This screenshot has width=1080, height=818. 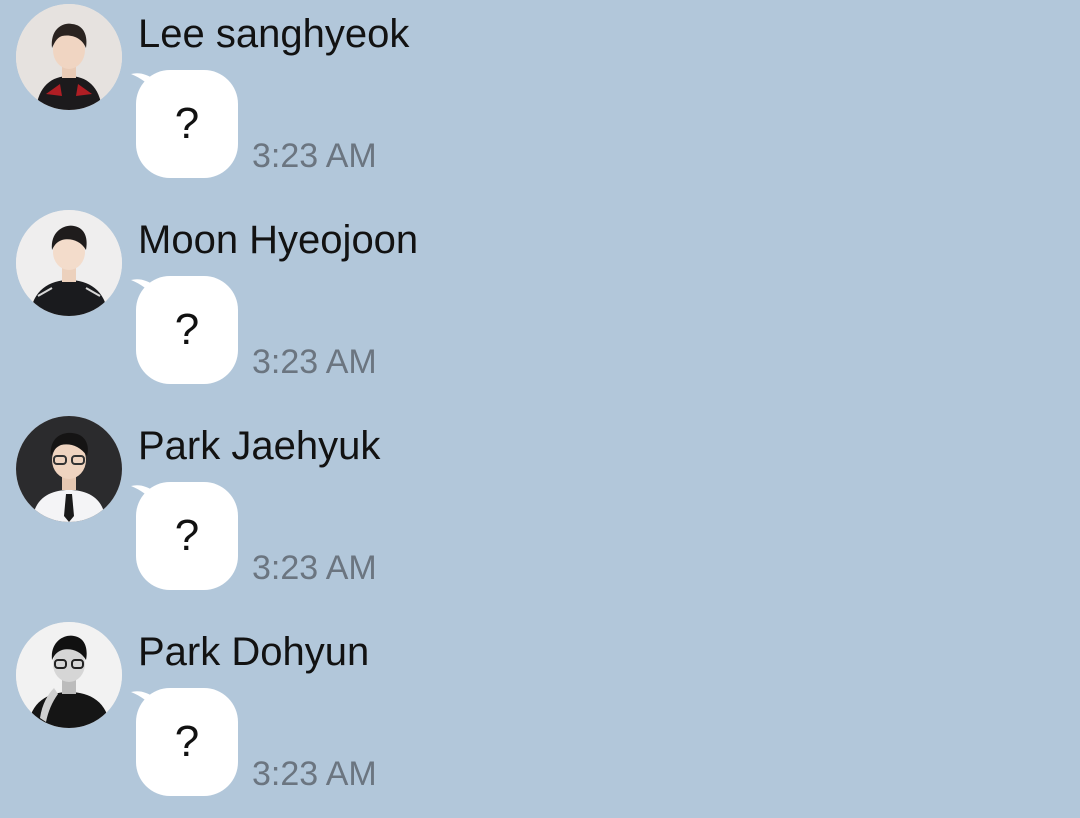 I want to click on sender-name: Lee sanghyeok, so click(x=274, y=34).